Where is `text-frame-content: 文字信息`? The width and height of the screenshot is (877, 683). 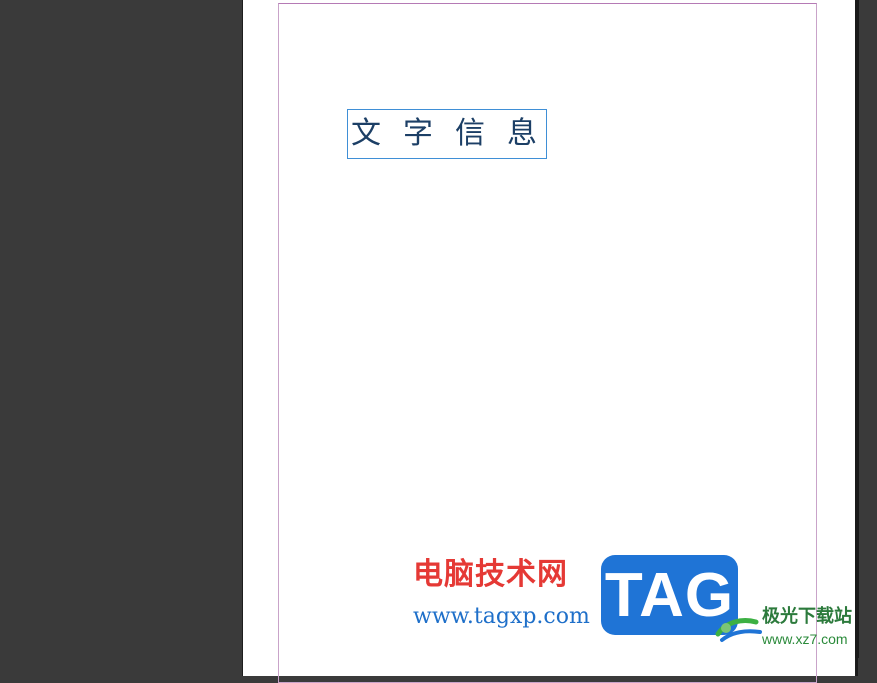
text-frame-content: 文字信息 is located at coordinates (455, 134).